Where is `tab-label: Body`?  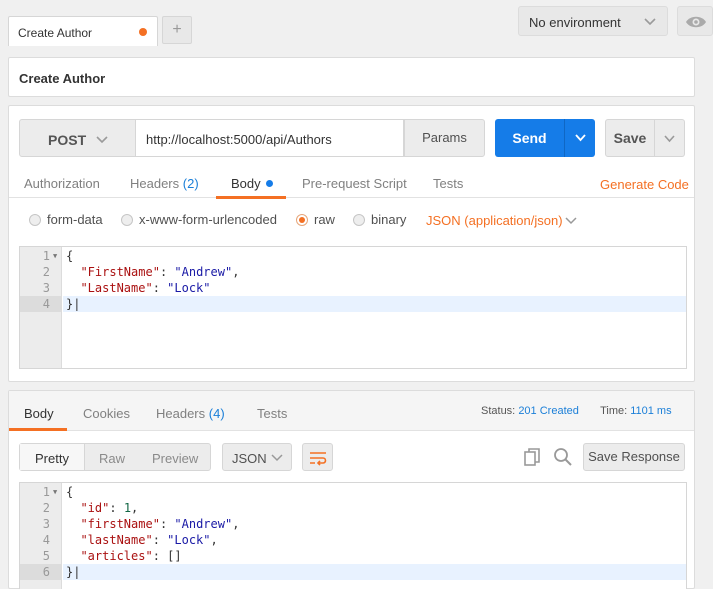
tab-label: Body is located at coordinates (246, 183).